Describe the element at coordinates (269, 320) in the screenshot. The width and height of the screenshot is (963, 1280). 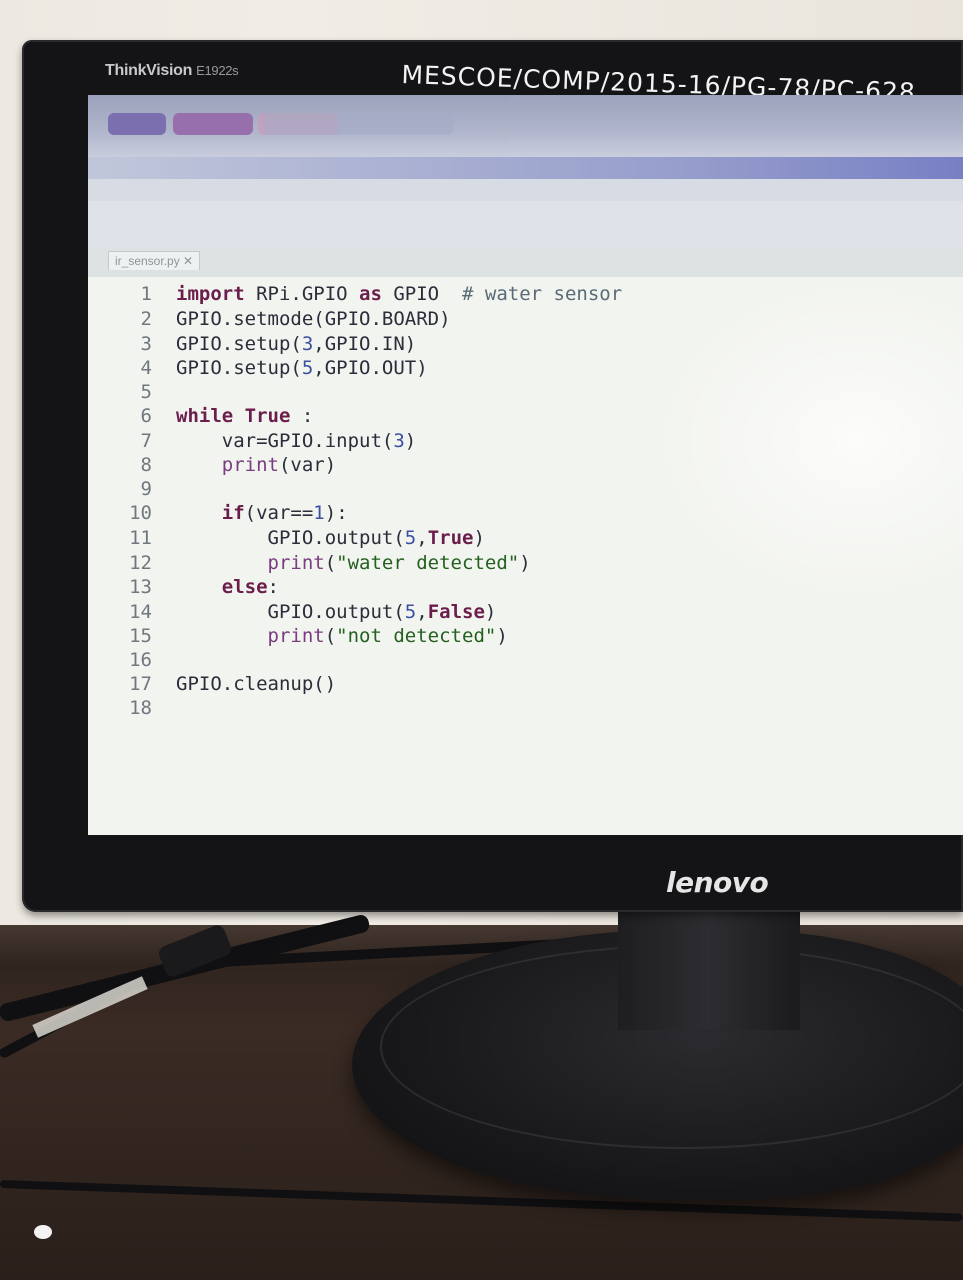
I see `code-line: 2 GPIO.setmode(GPIO.BOARD)` at that location.